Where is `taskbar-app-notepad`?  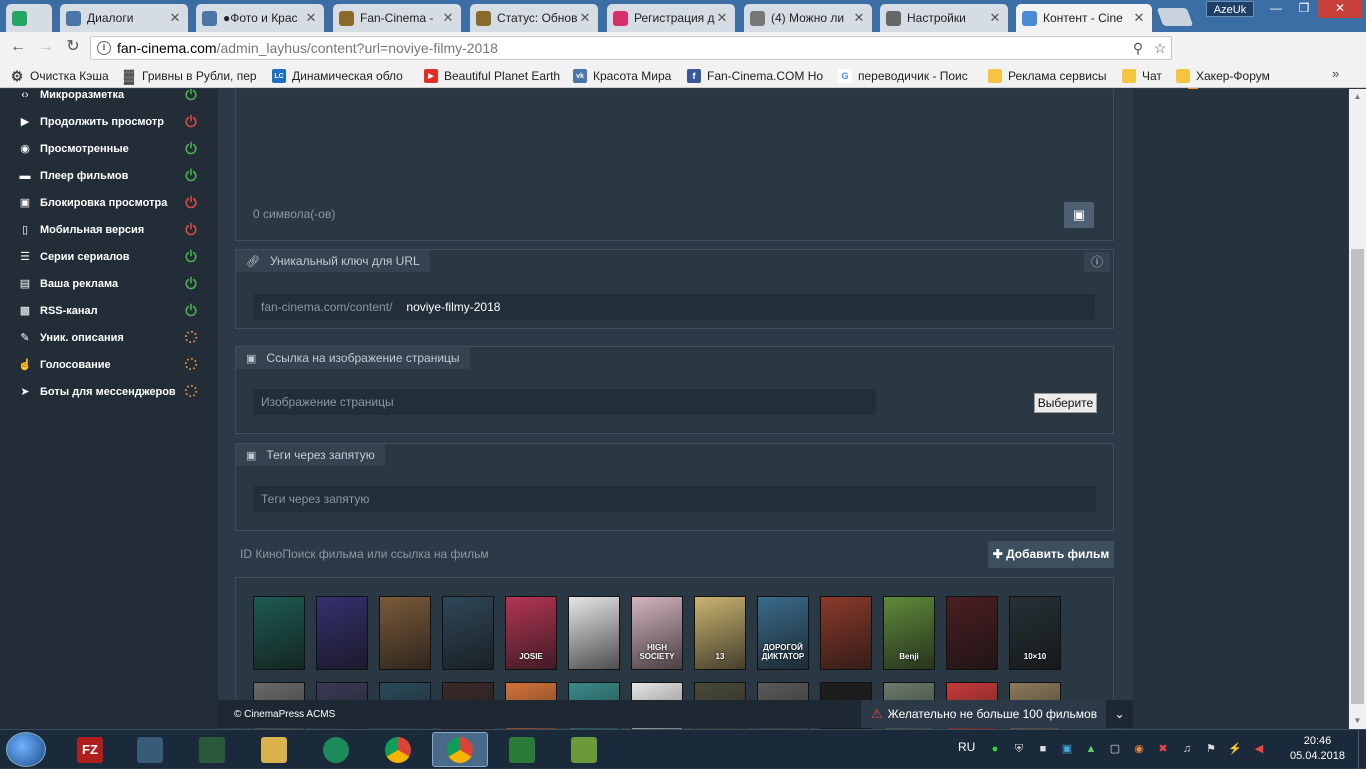
taskbar-app-notepad is located at coordinates (584, 749).